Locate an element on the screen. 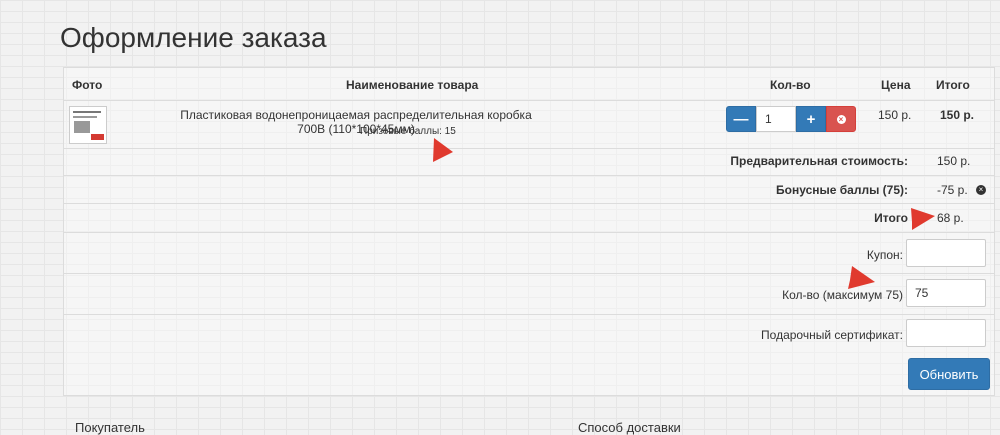 The width and height of the screenshot is (1000, 435). quantity-stepper: — 1 + × is located at coordinates (791, 119).